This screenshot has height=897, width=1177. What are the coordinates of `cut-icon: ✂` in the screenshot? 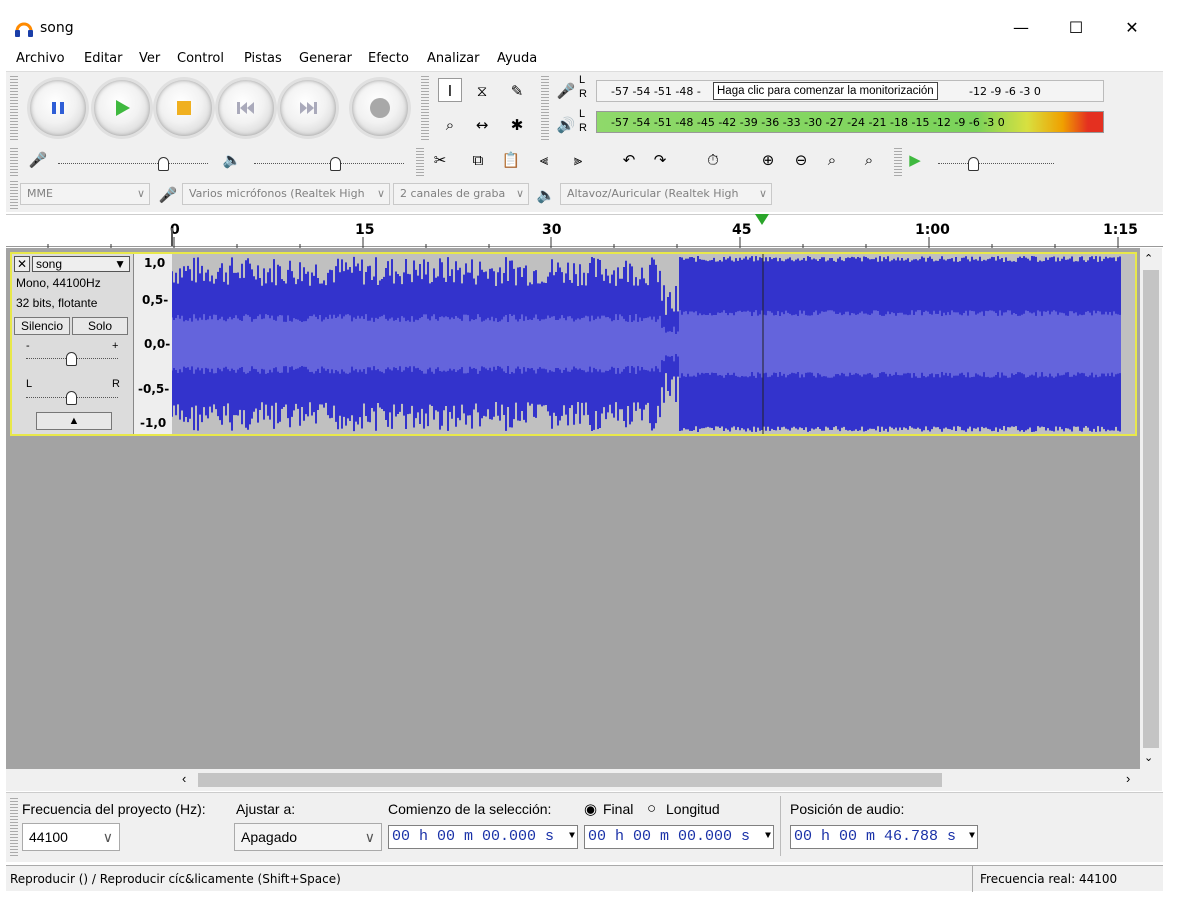 It's located at (440, 159).